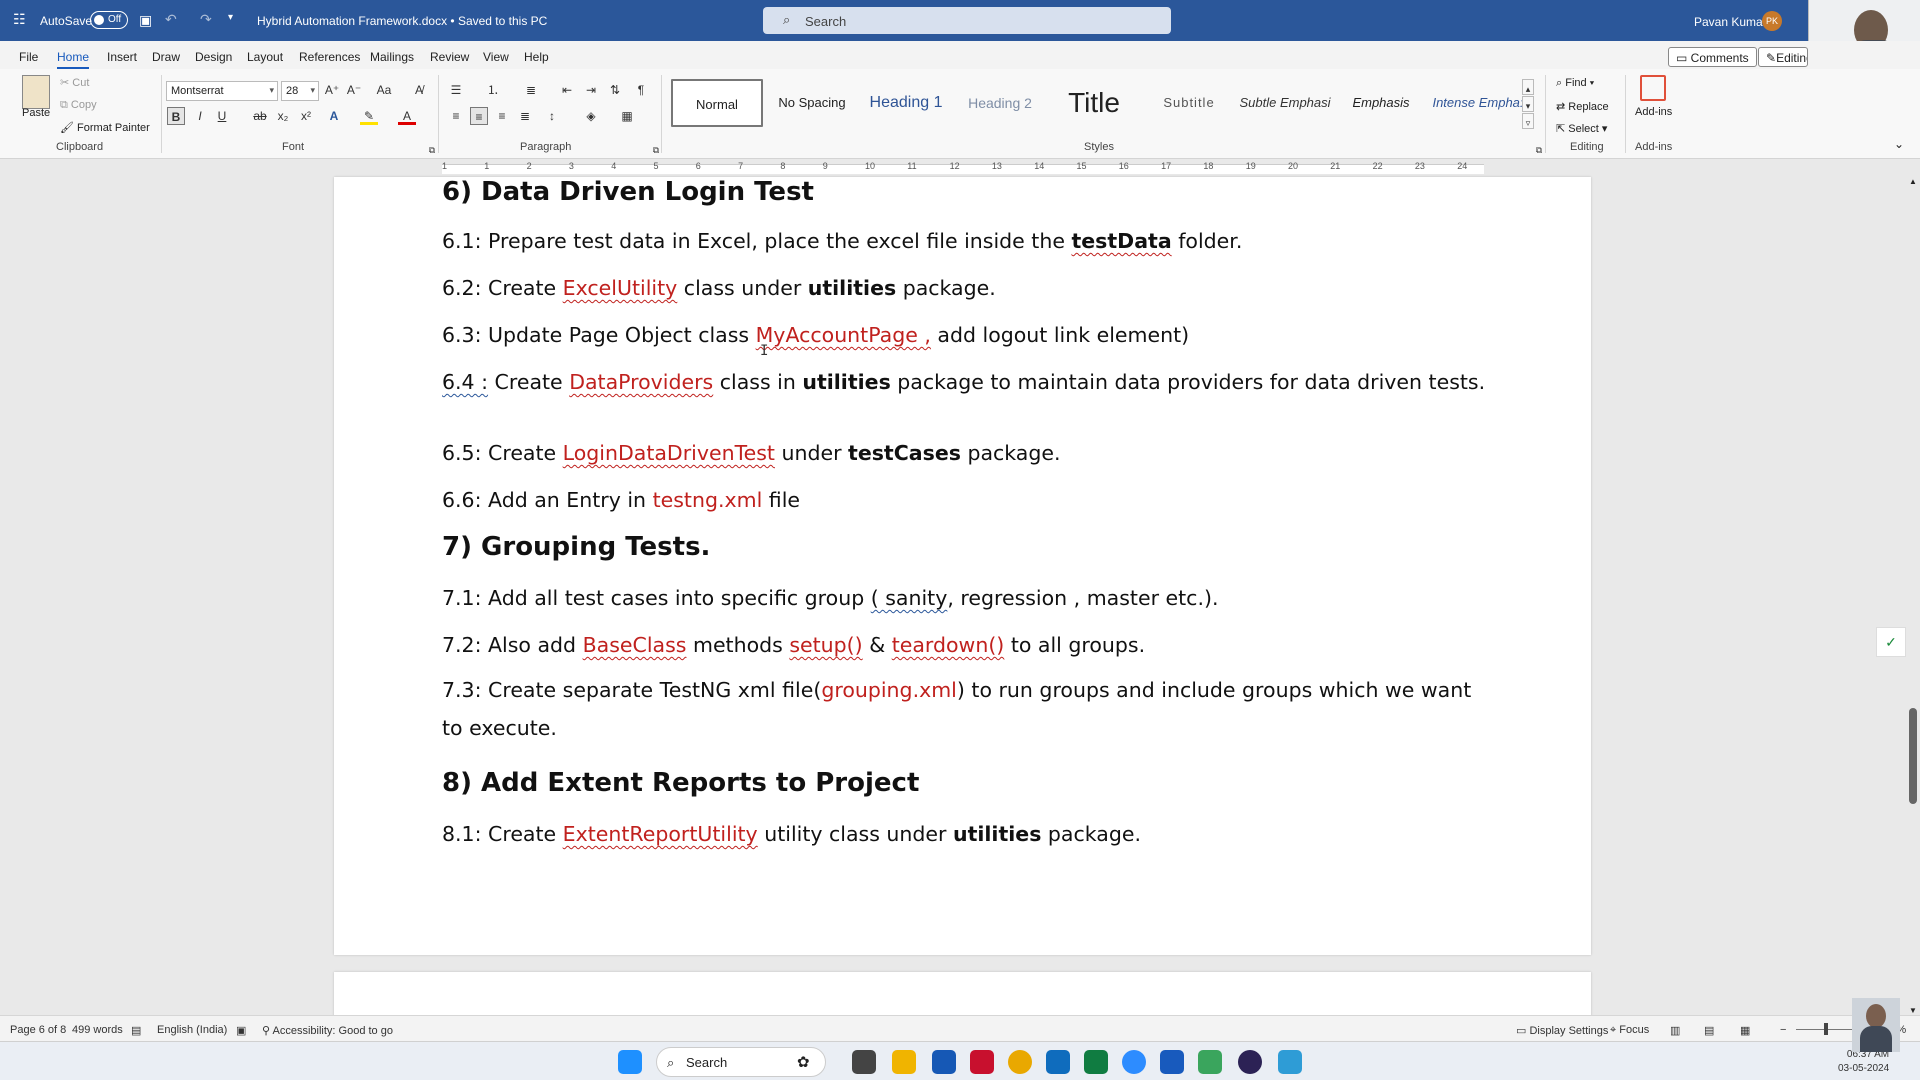 The height and width of the screenshot is (1080, 1920). Describe the element at coordinates (1250, 1062) in the screenshot. I see `eclipse-icon` at that location.